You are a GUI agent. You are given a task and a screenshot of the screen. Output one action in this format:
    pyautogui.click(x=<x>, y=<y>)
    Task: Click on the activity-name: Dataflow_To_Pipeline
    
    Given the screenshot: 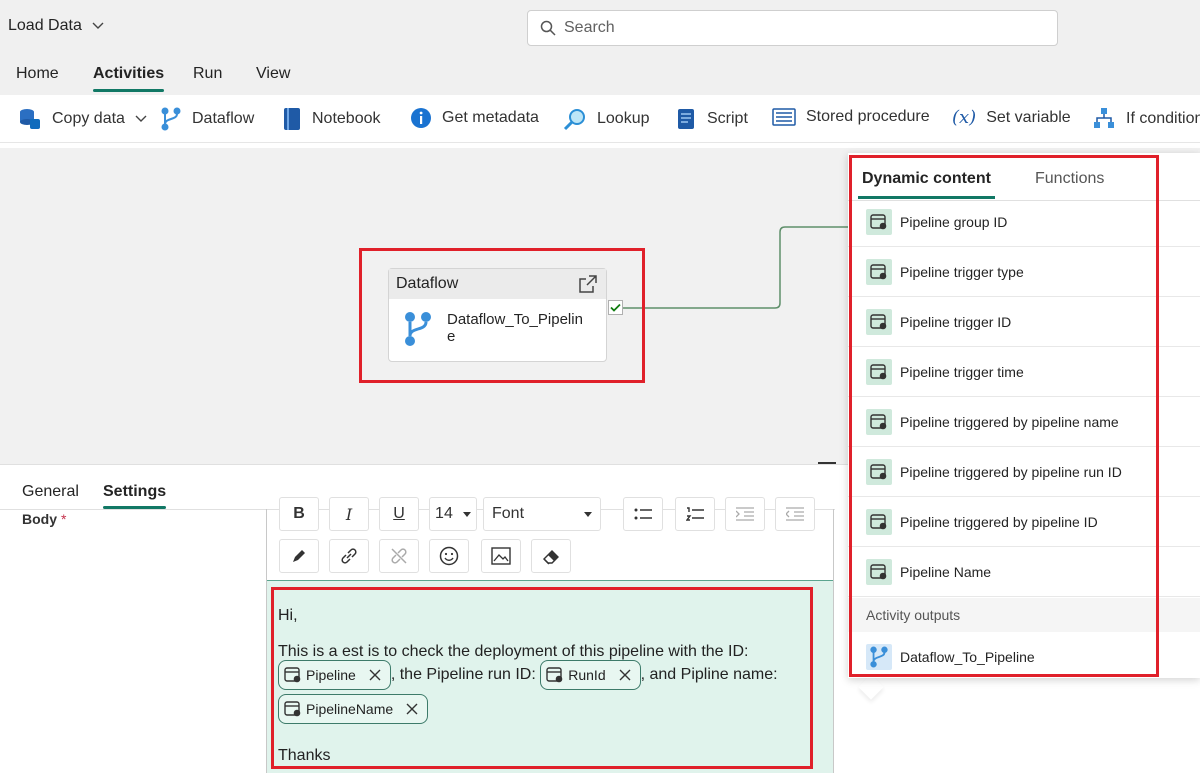 What is the action you would take?
    pyautogui.click(x=515, y=328)
    